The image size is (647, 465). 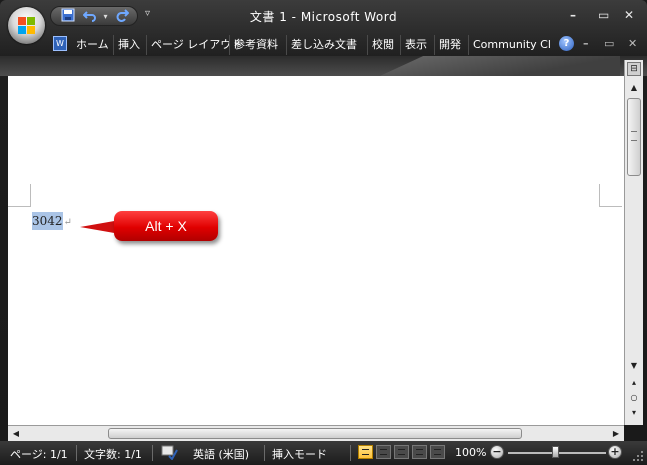 What do you see at coordinates (633, 242) in the screenshot?
I see `vertical-scrollbar: ⊟ ▲ ▼ ▴ ○ ▾` at bounding box center [633, 242].